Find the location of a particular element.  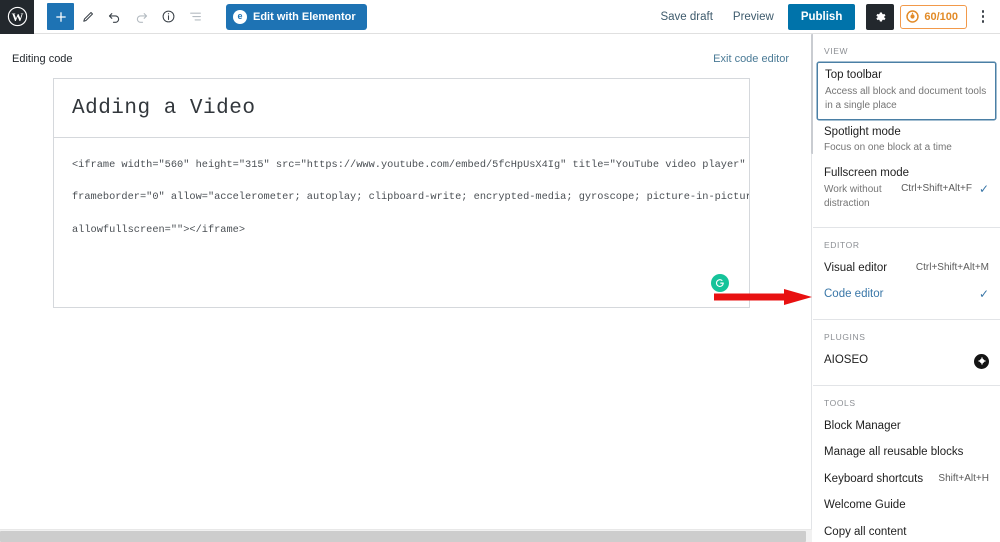

exit-code-editor-button: Exit code editor is located at coordinates (751, 59).